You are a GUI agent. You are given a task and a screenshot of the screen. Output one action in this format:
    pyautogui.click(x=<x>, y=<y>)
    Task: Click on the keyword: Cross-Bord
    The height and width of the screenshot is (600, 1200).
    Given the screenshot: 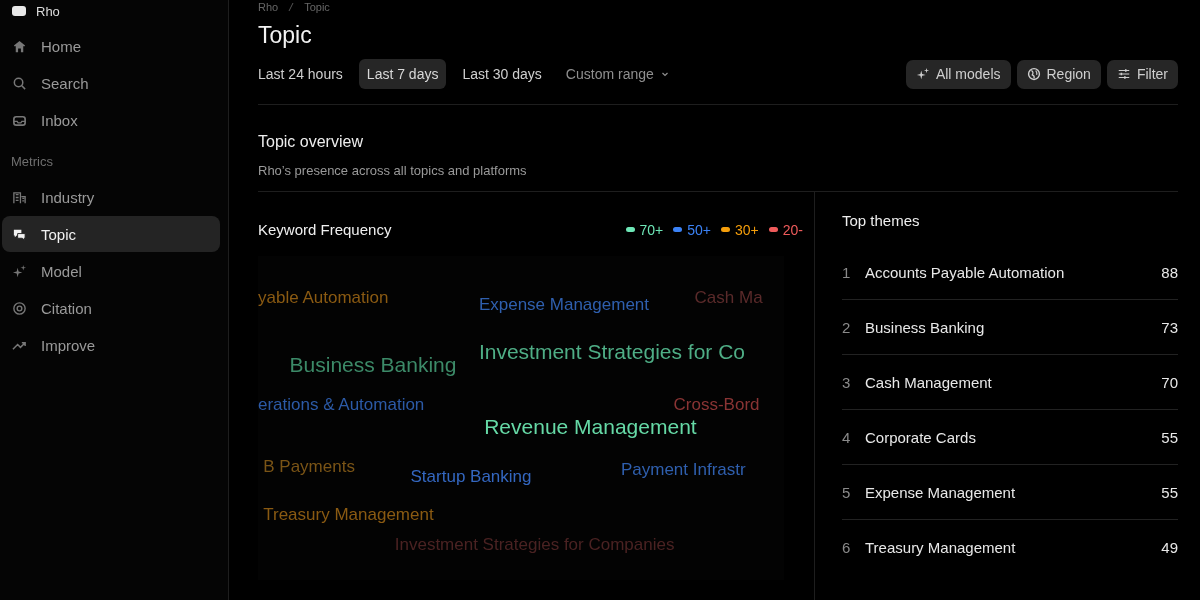 What is the action you would take?
    pyautogui.click(x=716, y=405)
    